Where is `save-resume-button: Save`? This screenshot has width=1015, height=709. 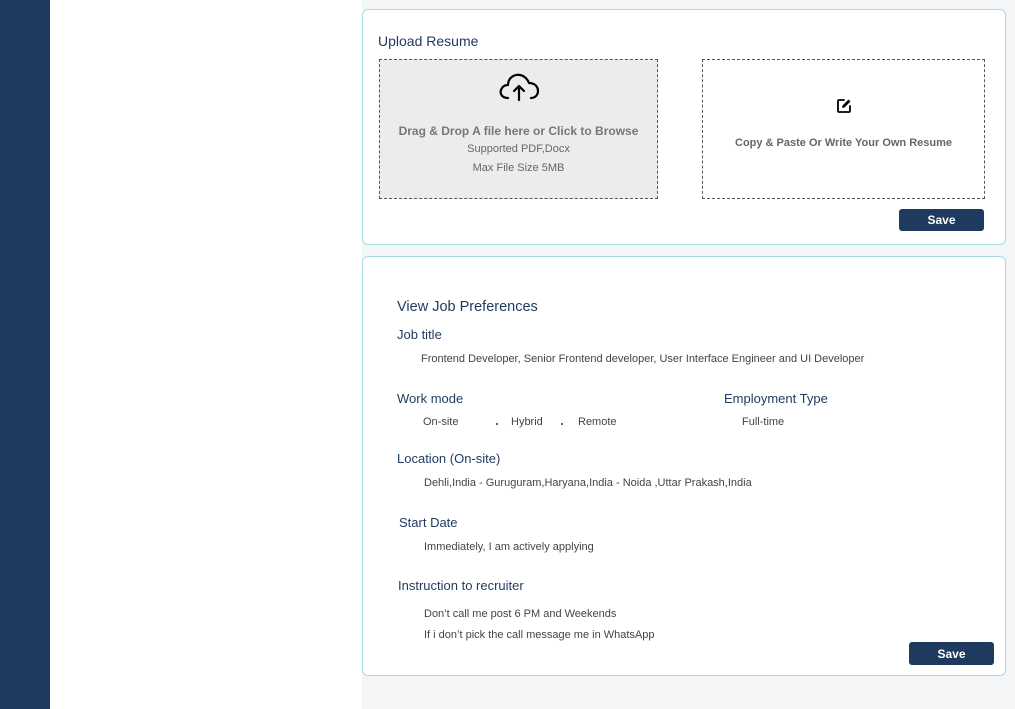 save-resume-button: Save is located at coordinates (941, 220).